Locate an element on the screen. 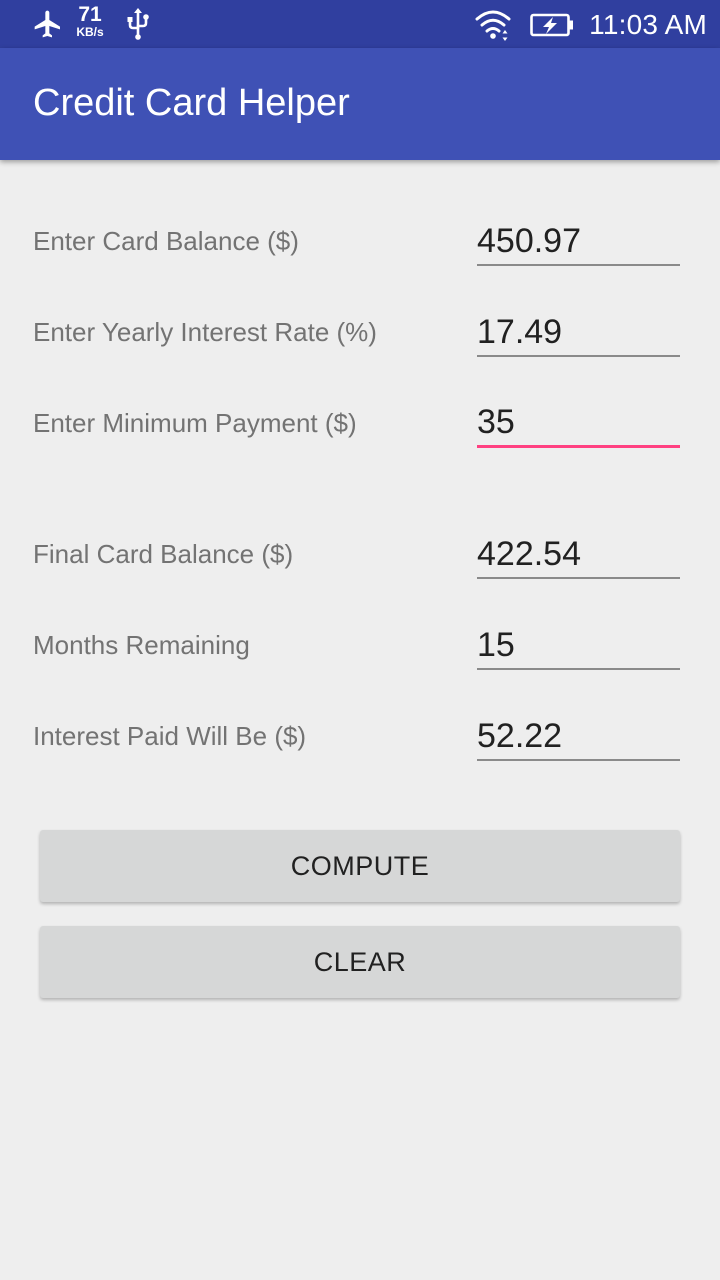  clock: 11:03 AM is located at coordinates (648, 24).